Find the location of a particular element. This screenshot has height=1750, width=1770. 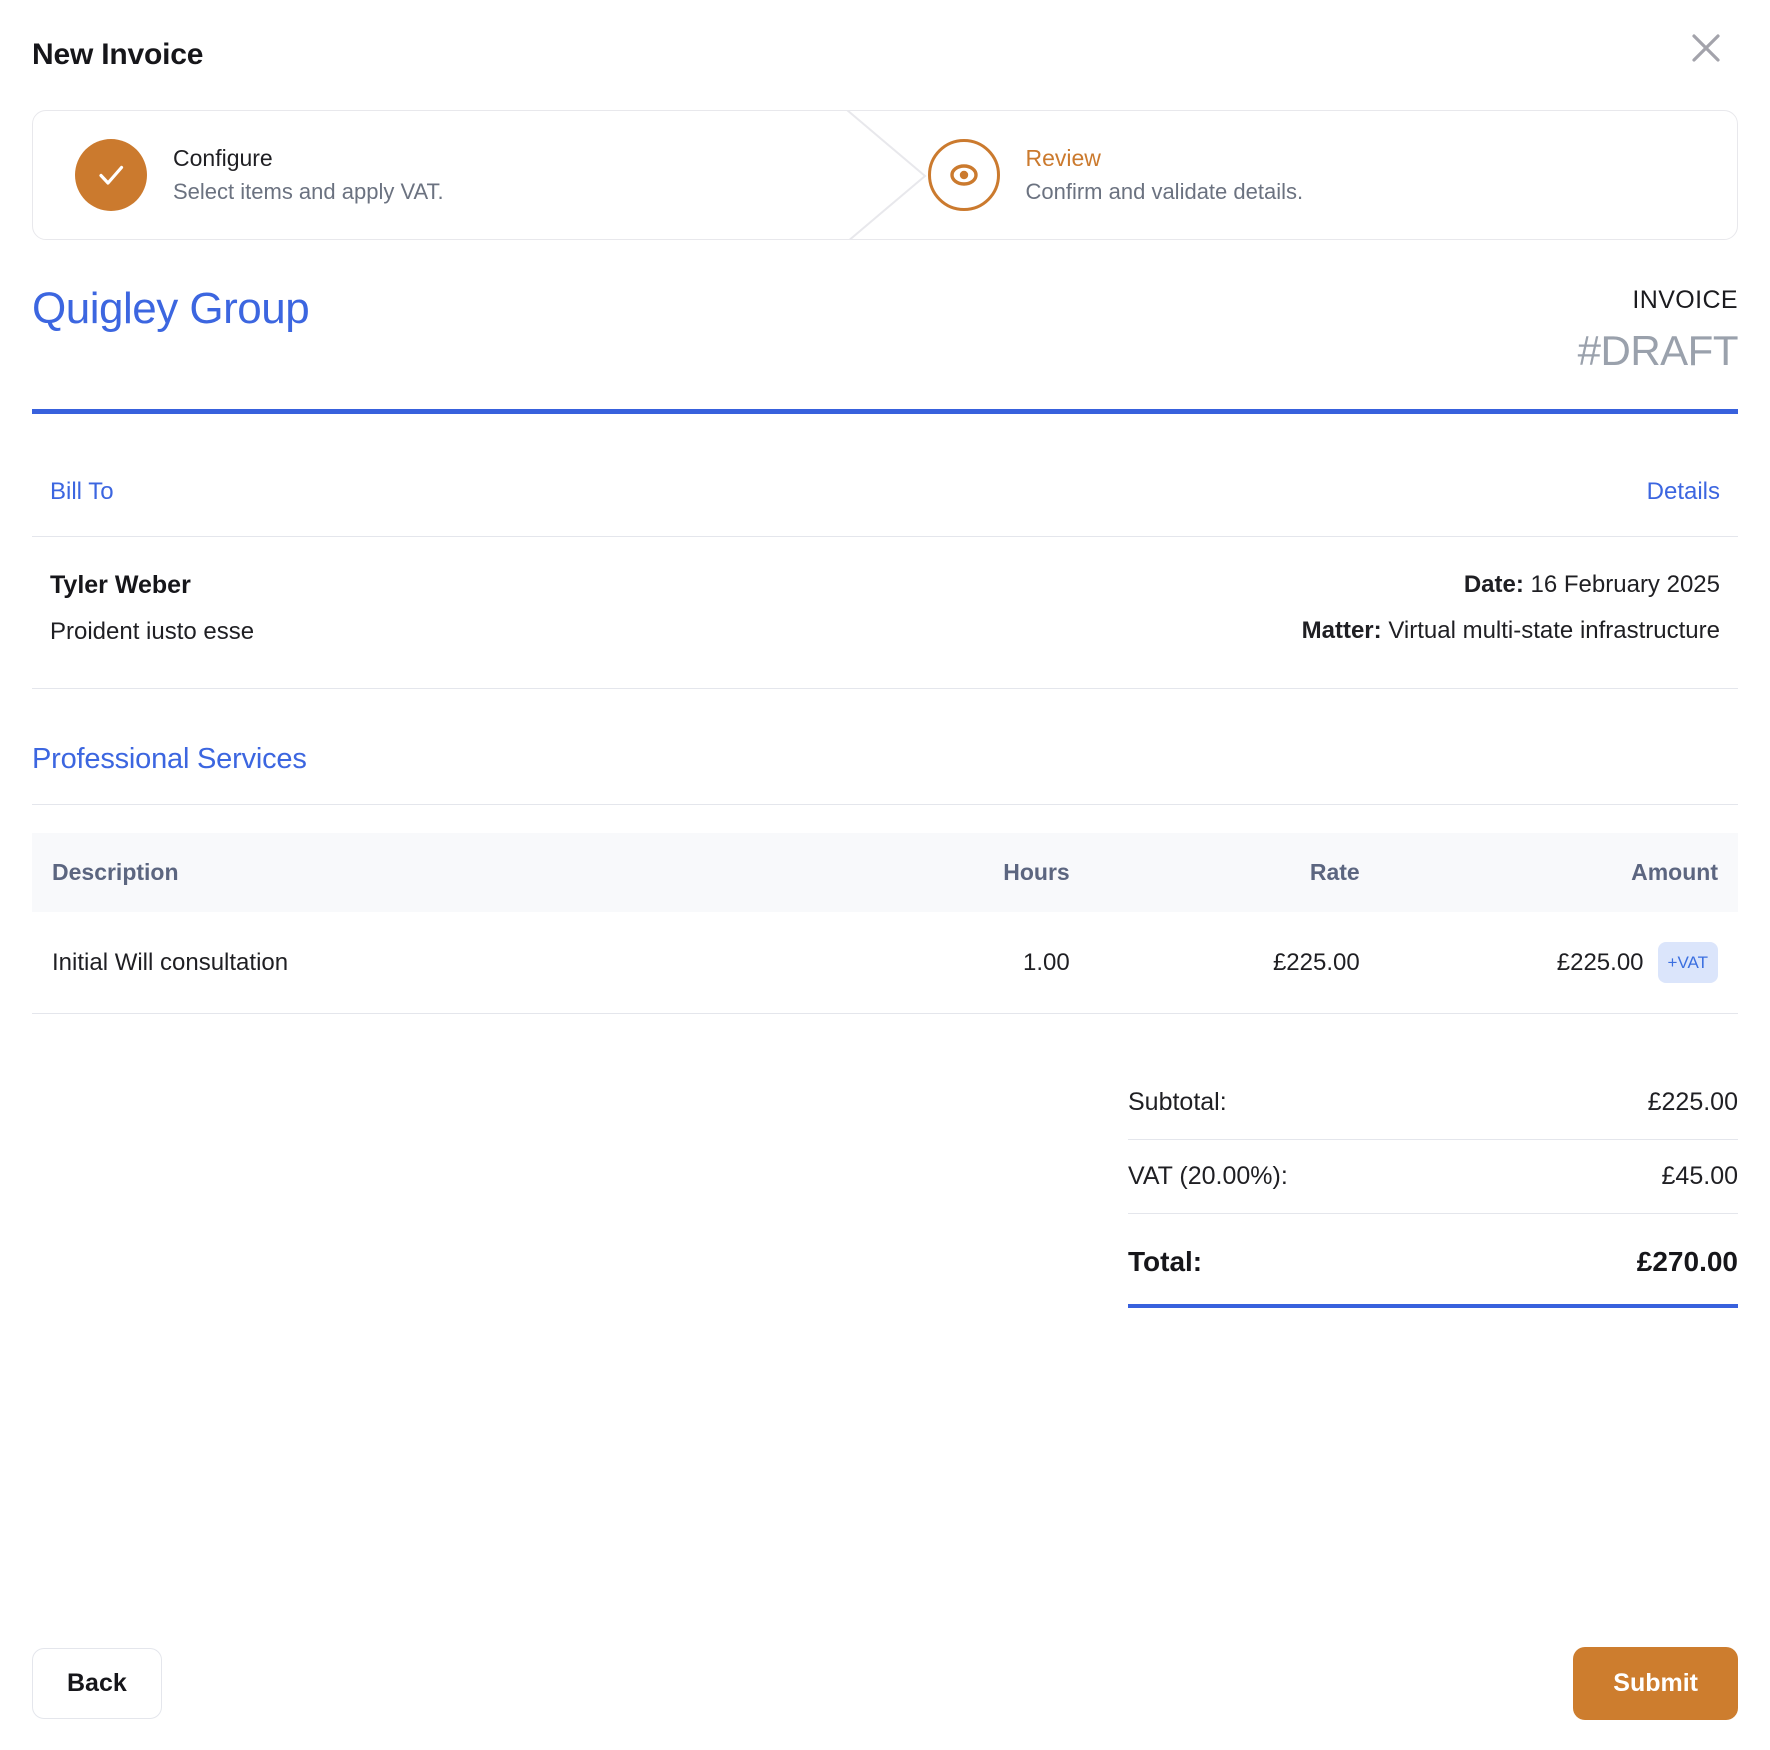

invoice-date-label: Date: is located at coordinates (1493, 584).